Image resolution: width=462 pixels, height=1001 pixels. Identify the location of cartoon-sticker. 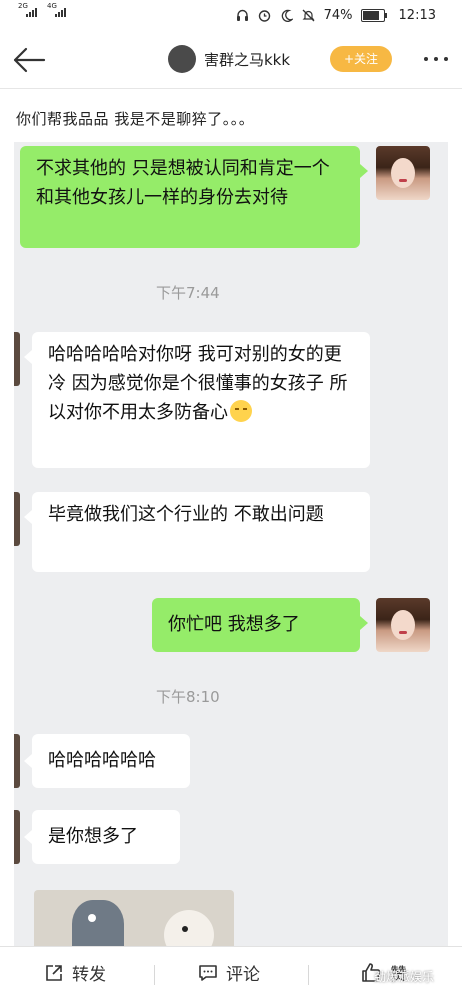
(134, 918).